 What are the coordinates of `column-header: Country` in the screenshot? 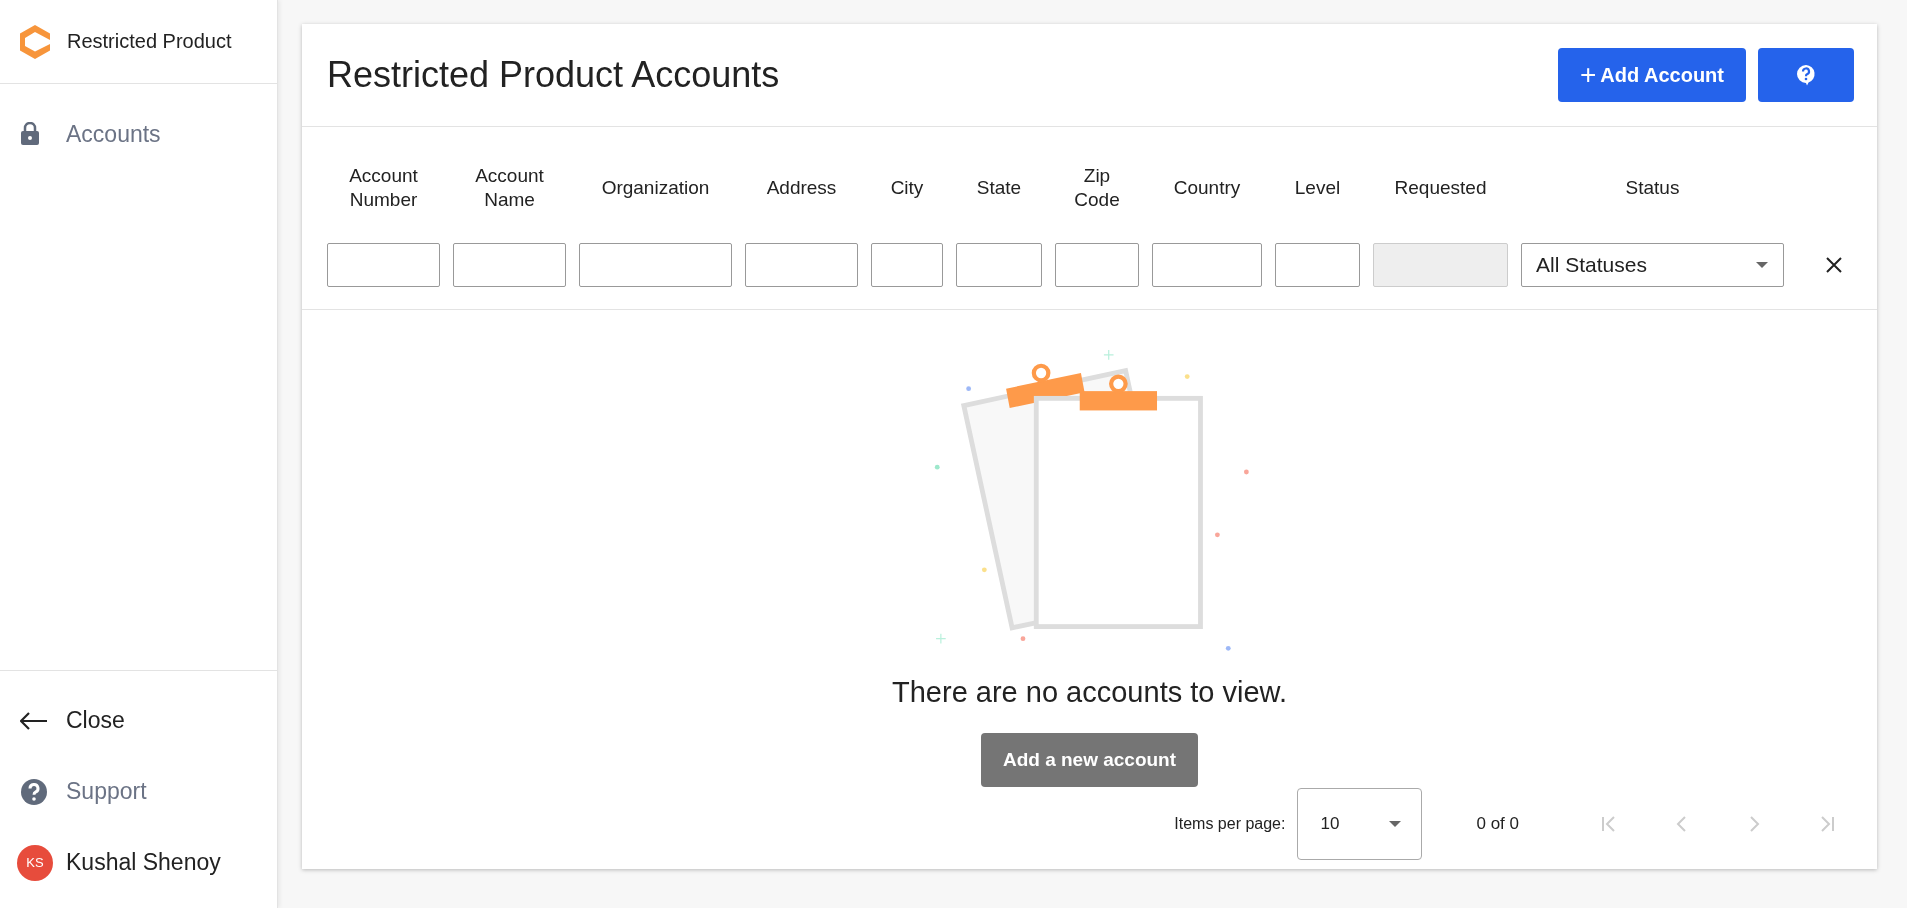 It's located at (1207, 188).